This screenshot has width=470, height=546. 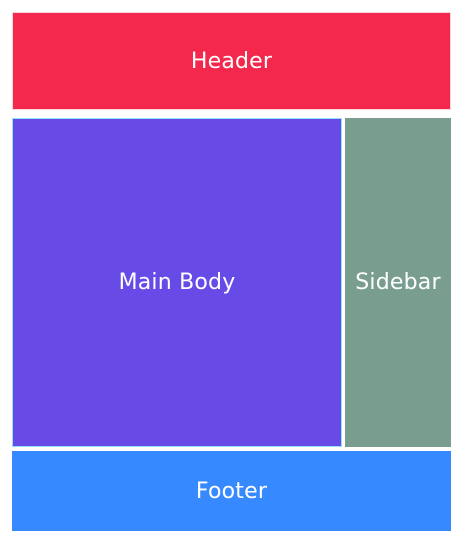 I want to click on footer-region: Footer, so click(x=231, y=491).